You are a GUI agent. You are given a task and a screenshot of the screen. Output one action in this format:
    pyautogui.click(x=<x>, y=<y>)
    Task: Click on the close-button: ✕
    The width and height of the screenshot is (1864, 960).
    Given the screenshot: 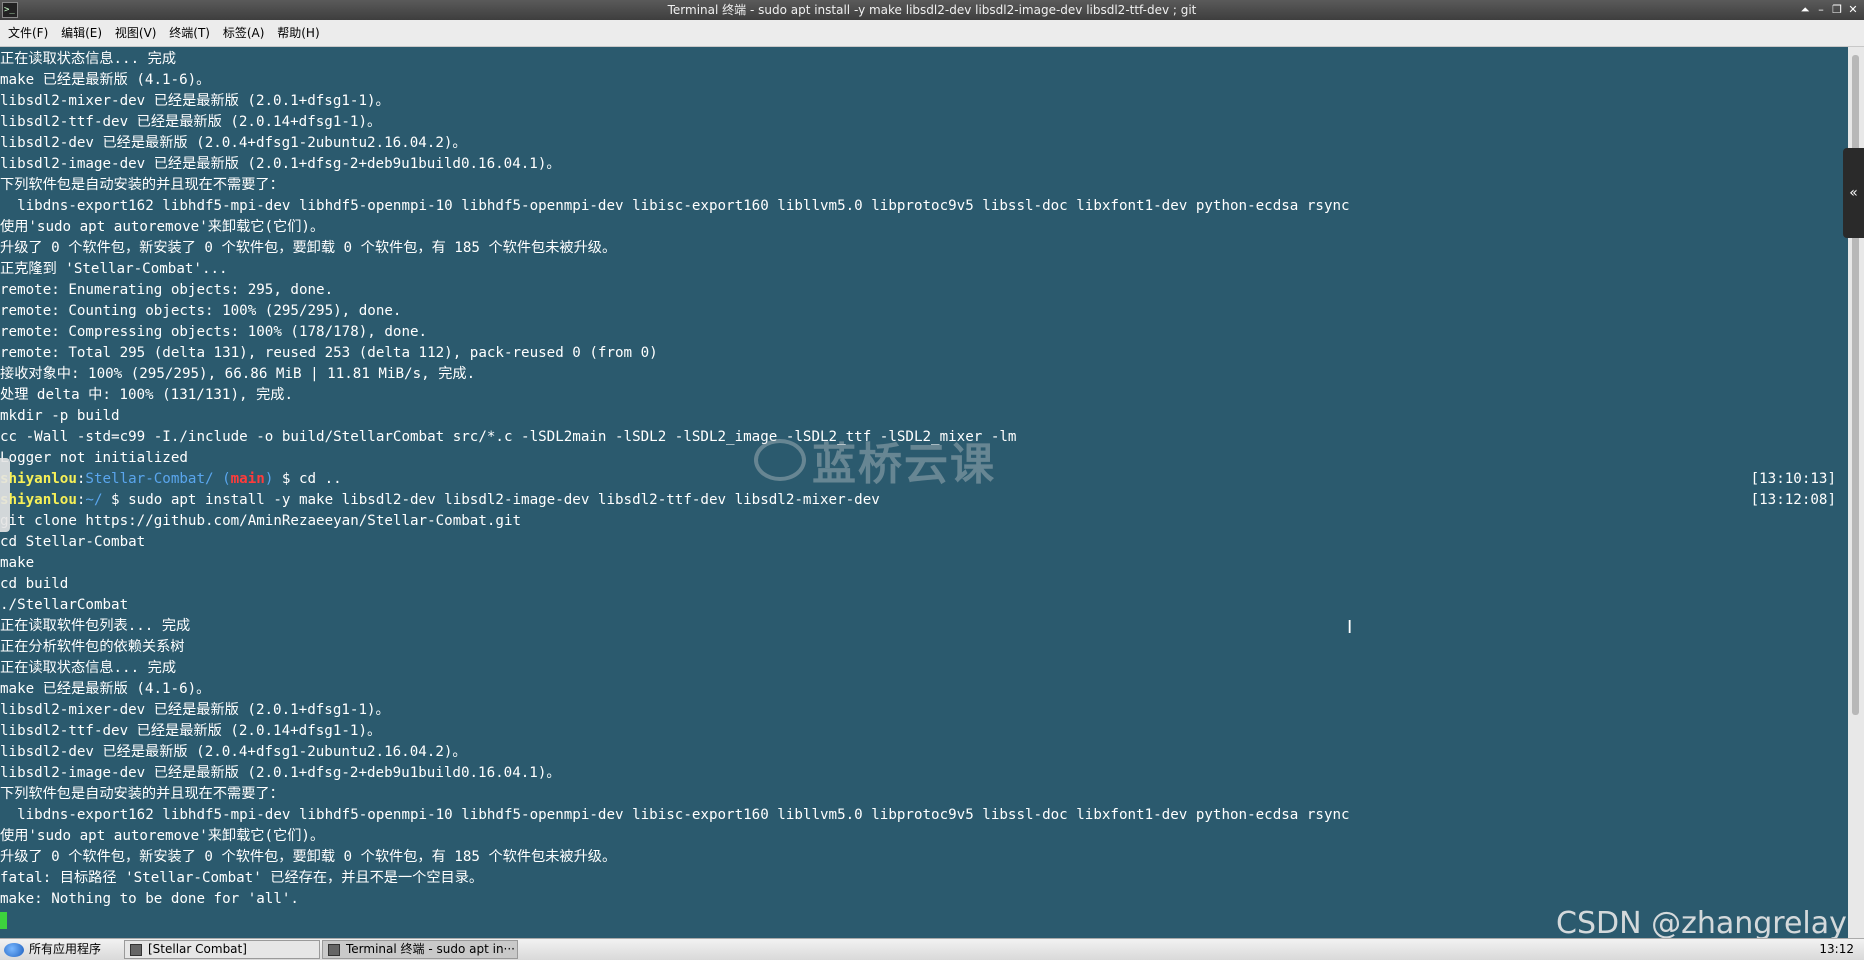 What is the action you would take?
    pyautogui.click(x=1853, y=10)
    